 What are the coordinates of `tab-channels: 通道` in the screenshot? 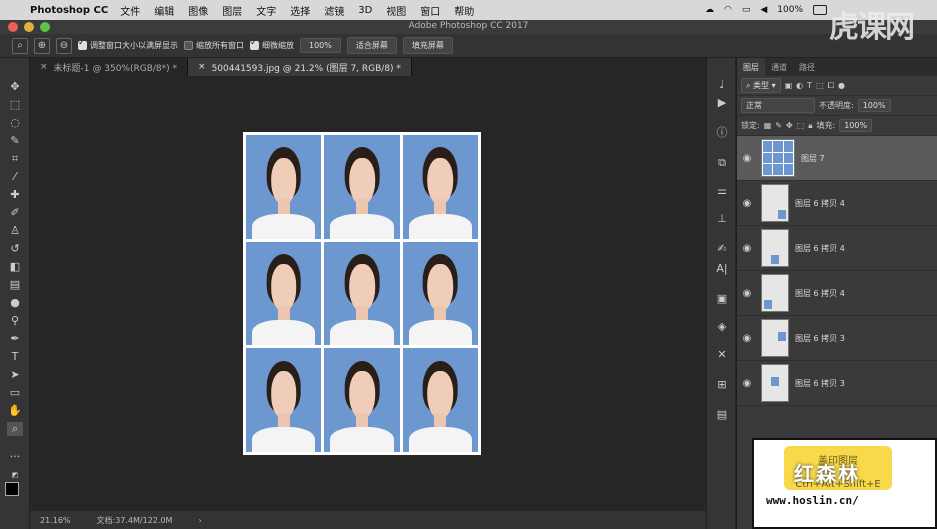 It's located at (779, 67).